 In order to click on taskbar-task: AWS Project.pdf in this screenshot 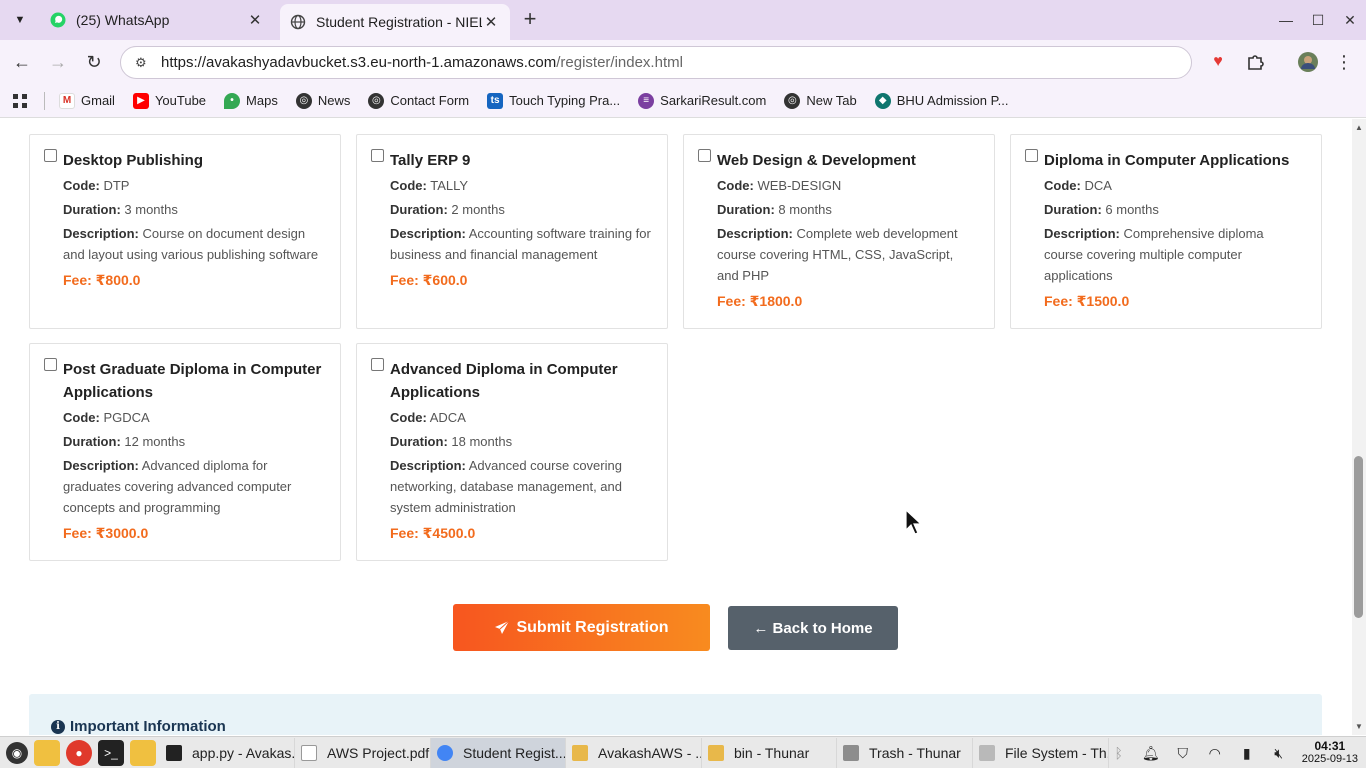, I will do `click(363, 752)`.